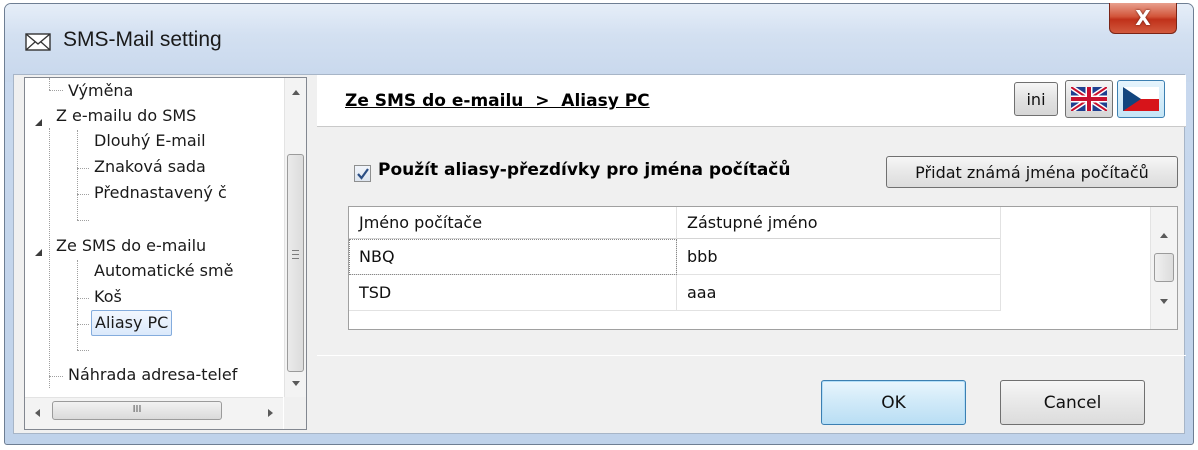  I want to click on tree-item-automaticke: Automatické smě, so click(163, 271).